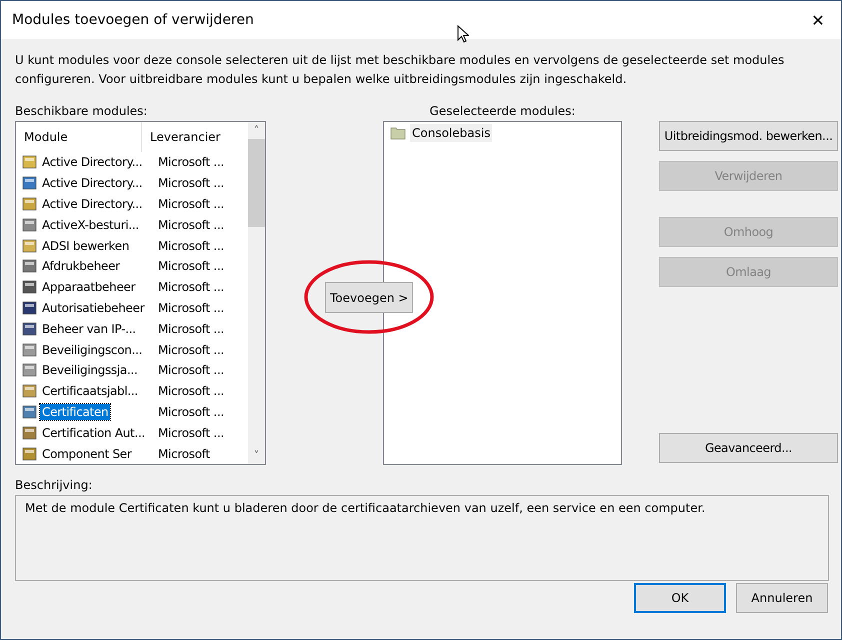 This screenshot has height=640, width=842. What do you see at coordinates (89, 287) in the screenshot?
I see `module-name: Apparaatbeheer` at bounding box center [89, 287].